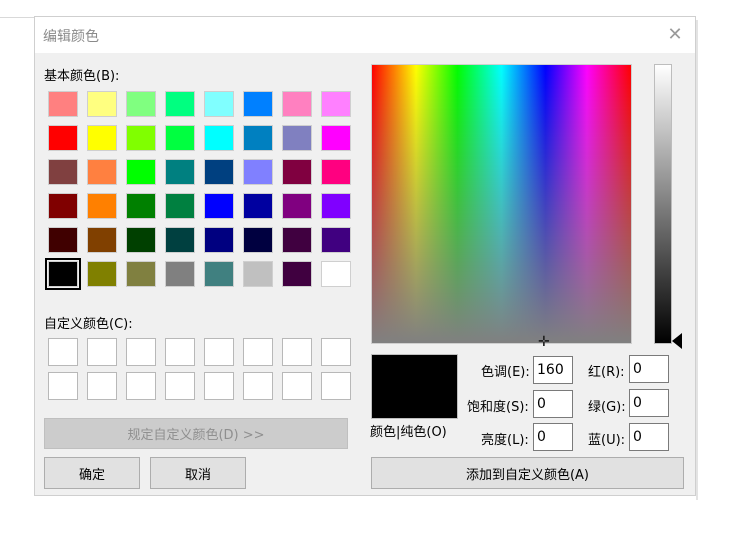 The image size is (744, 549). Describe the element at coordinates (553, 404) in the screenshot. I see `saturation-input: 0` at that location.